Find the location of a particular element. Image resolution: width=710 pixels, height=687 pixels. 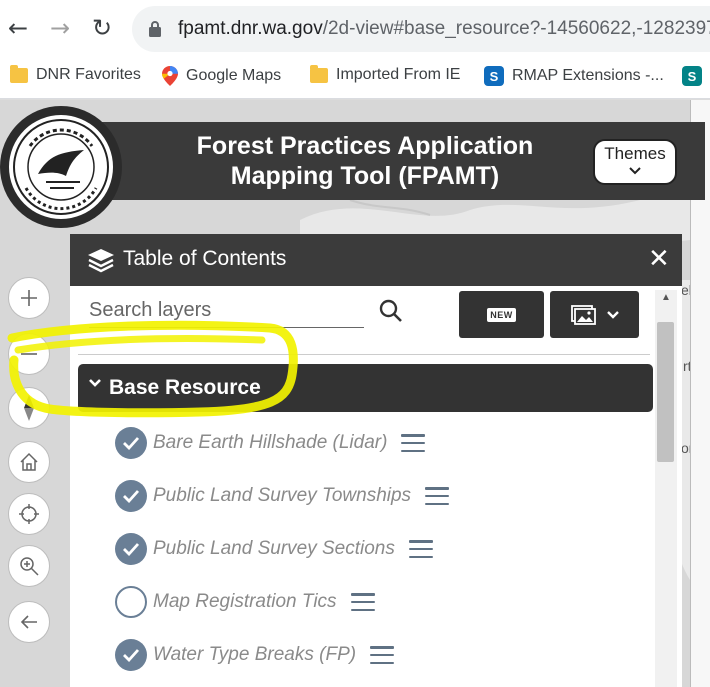

layer-label: Public Land Survey Townships is located at coordinates (282, 495).